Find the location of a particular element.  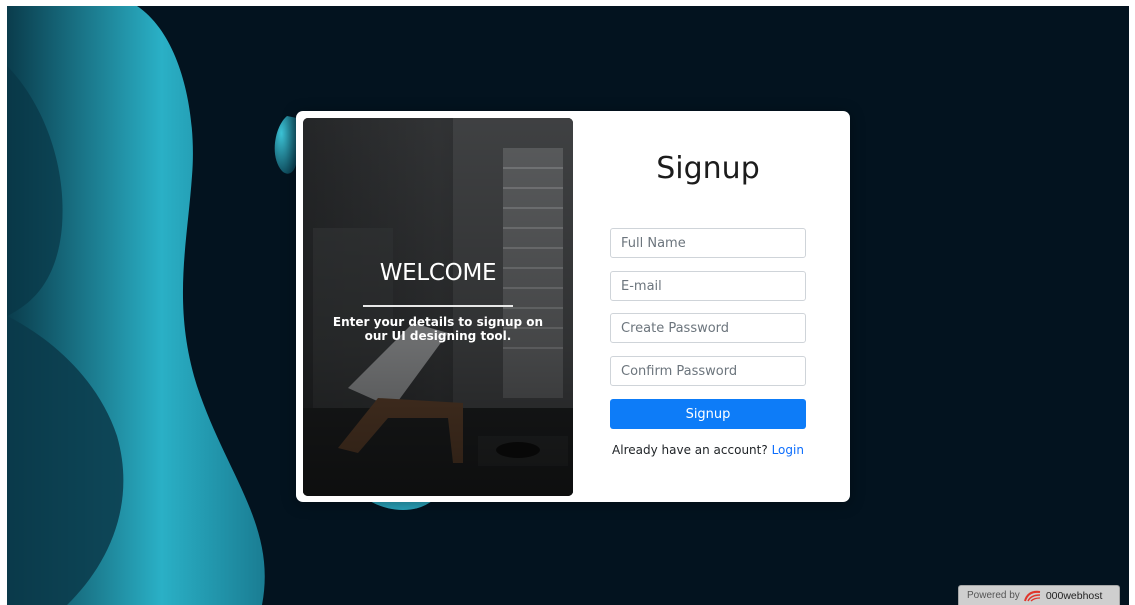

login-prompt: Already have an account? Login is located at coordinates (708, 450).